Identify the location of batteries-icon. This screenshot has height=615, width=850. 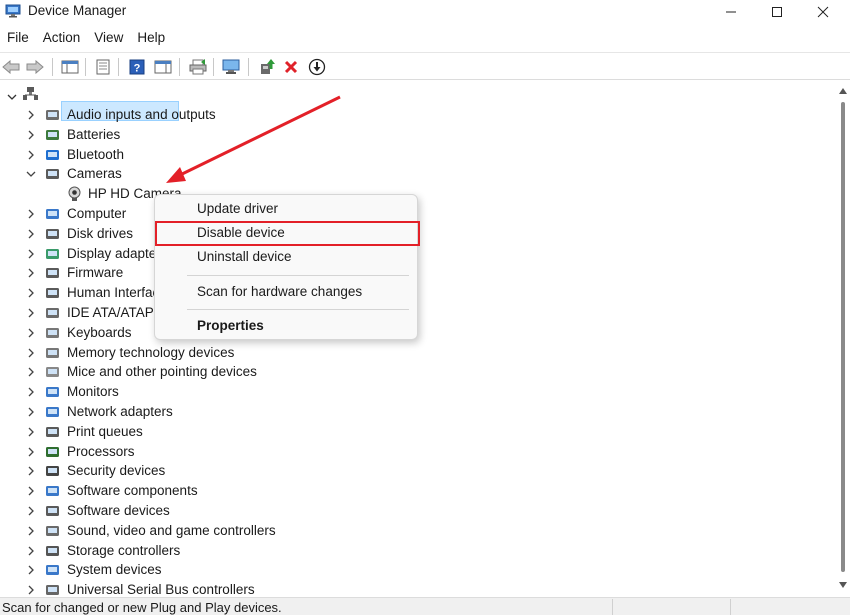
(52, 134).